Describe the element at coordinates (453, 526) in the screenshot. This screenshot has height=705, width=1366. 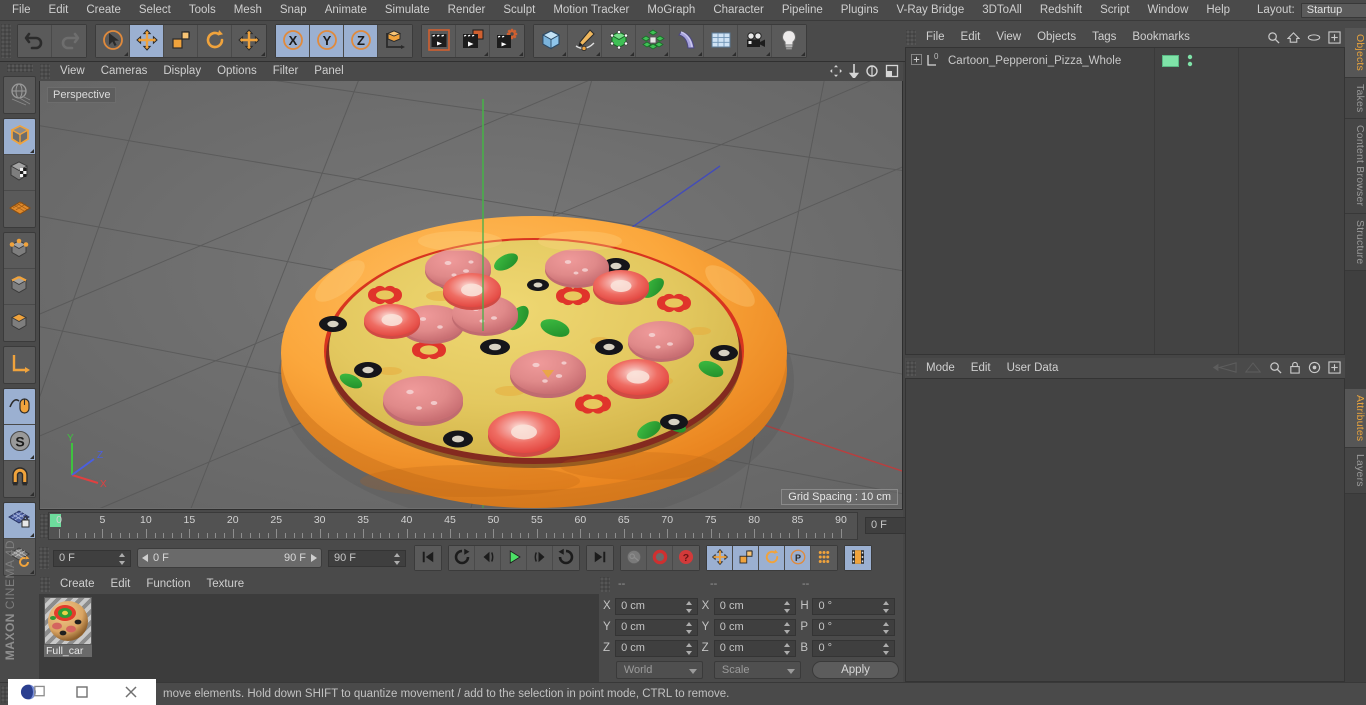
I see `timeline-ruler: 0 5 10 15 20 25 30 35 40 45 50 55 60 65 70 75 80 85 90` at that location.